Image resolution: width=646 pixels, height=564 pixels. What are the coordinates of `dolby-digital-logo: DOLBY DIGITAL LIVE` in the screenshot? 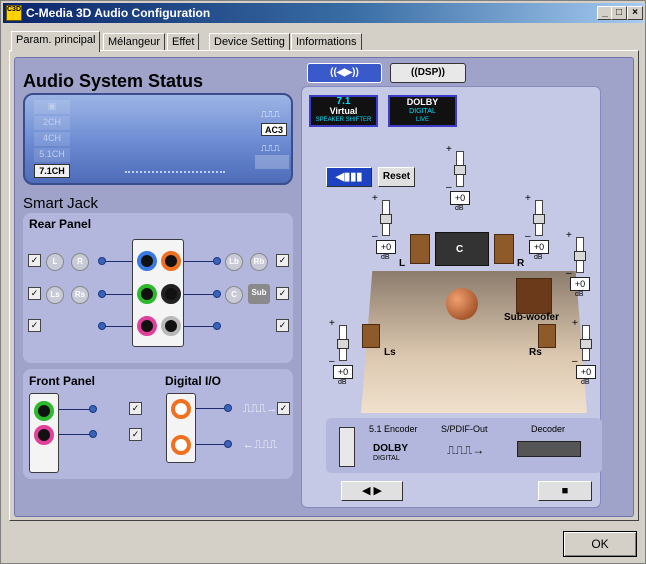 It's located at (422, 111).